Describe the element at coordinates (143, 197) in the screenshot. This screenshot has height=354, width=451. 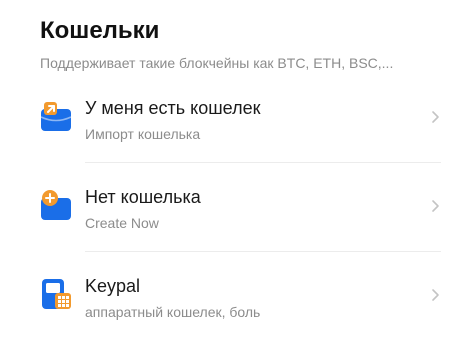
I see `create-wallet-title: Нет кошелька` at that location.